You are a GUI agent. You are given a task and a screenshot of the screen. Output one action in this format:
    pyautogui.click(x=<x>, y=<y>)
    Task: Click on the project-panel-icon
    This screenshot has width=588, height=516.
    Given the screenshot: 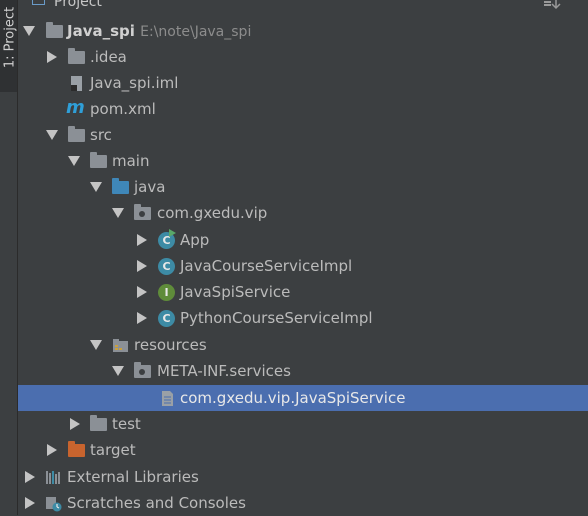 What is the action you would take?
    pyautogui.click(x=38, y=2)
    